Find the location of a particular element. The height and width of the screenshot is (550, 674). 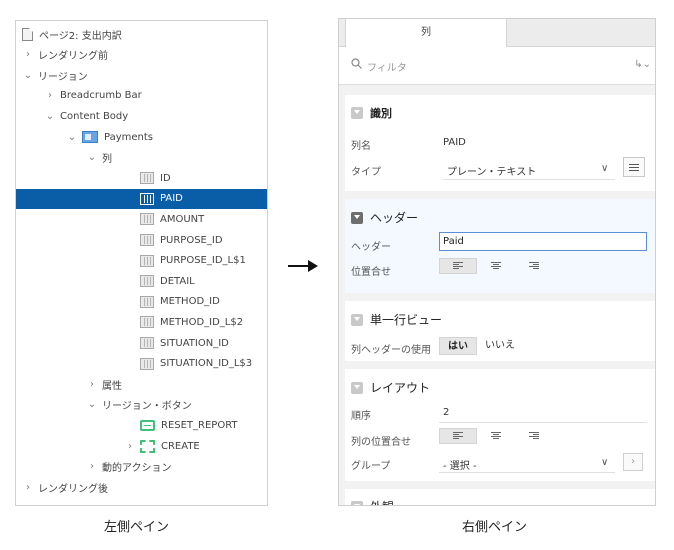

tree-node-breadcrumb-bar: › Breadcrumb Bar is located at coordinates (141, 96).